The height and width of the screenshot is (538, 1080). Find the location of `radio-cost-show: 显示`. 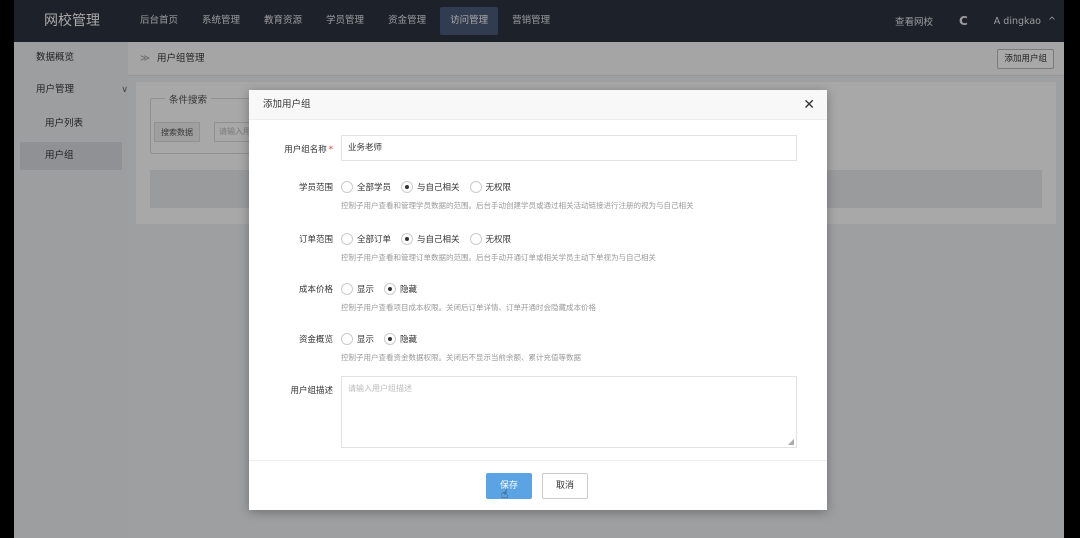

radio-cost-show: 显示 is located at coordinates (357, 289).